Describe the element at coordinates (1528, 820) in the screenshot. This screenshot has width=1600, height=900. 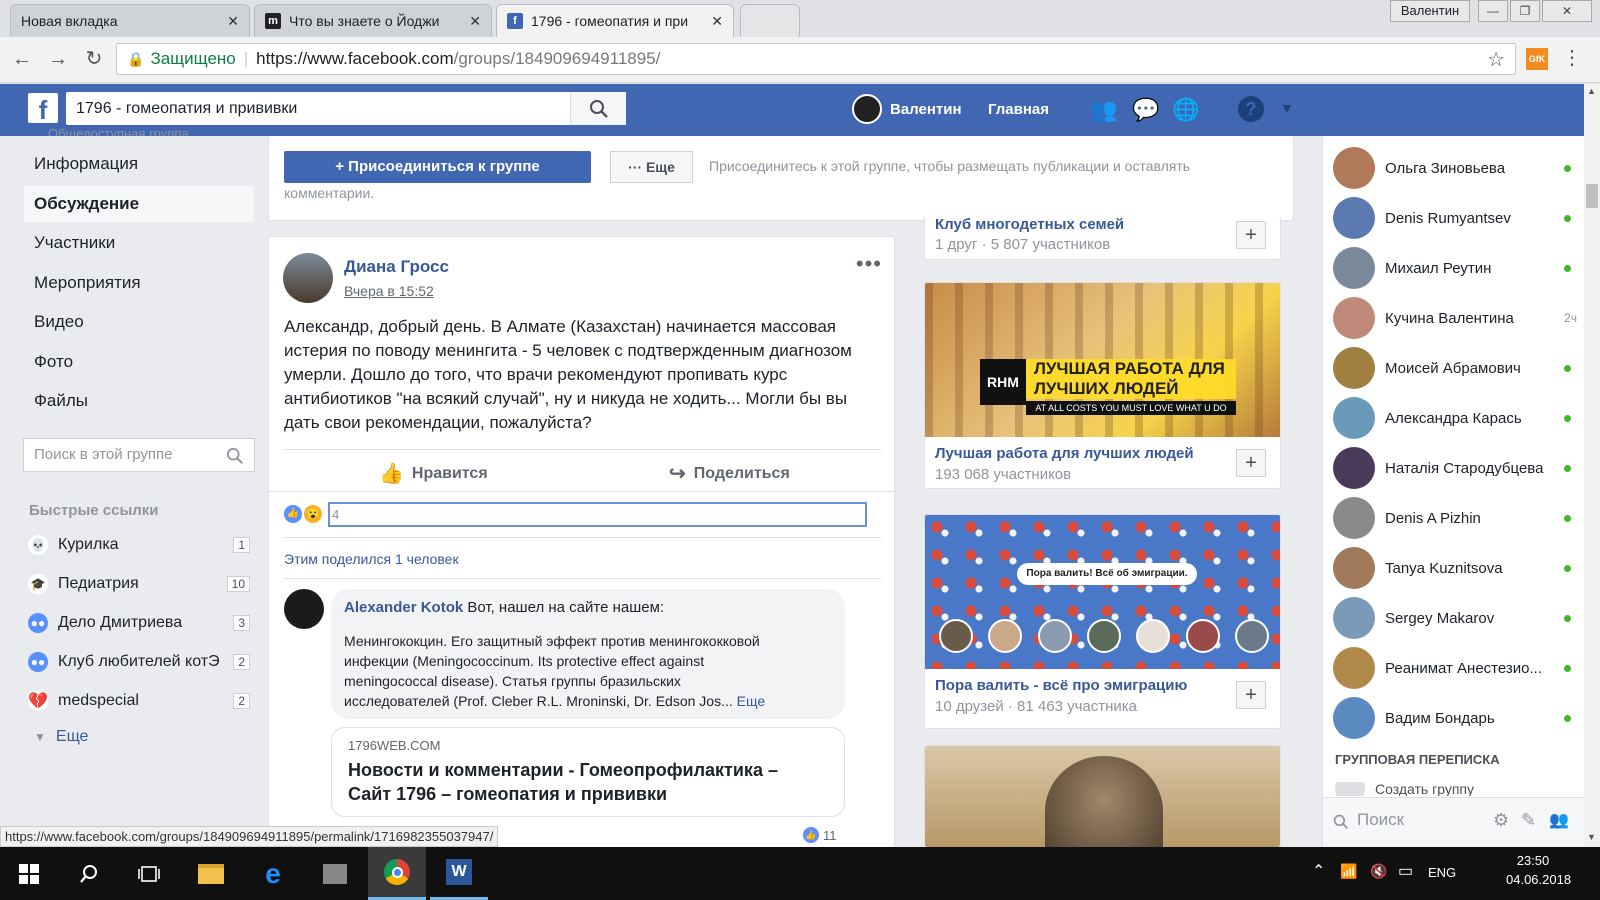
I see `compose-icon: ✎` at that location.